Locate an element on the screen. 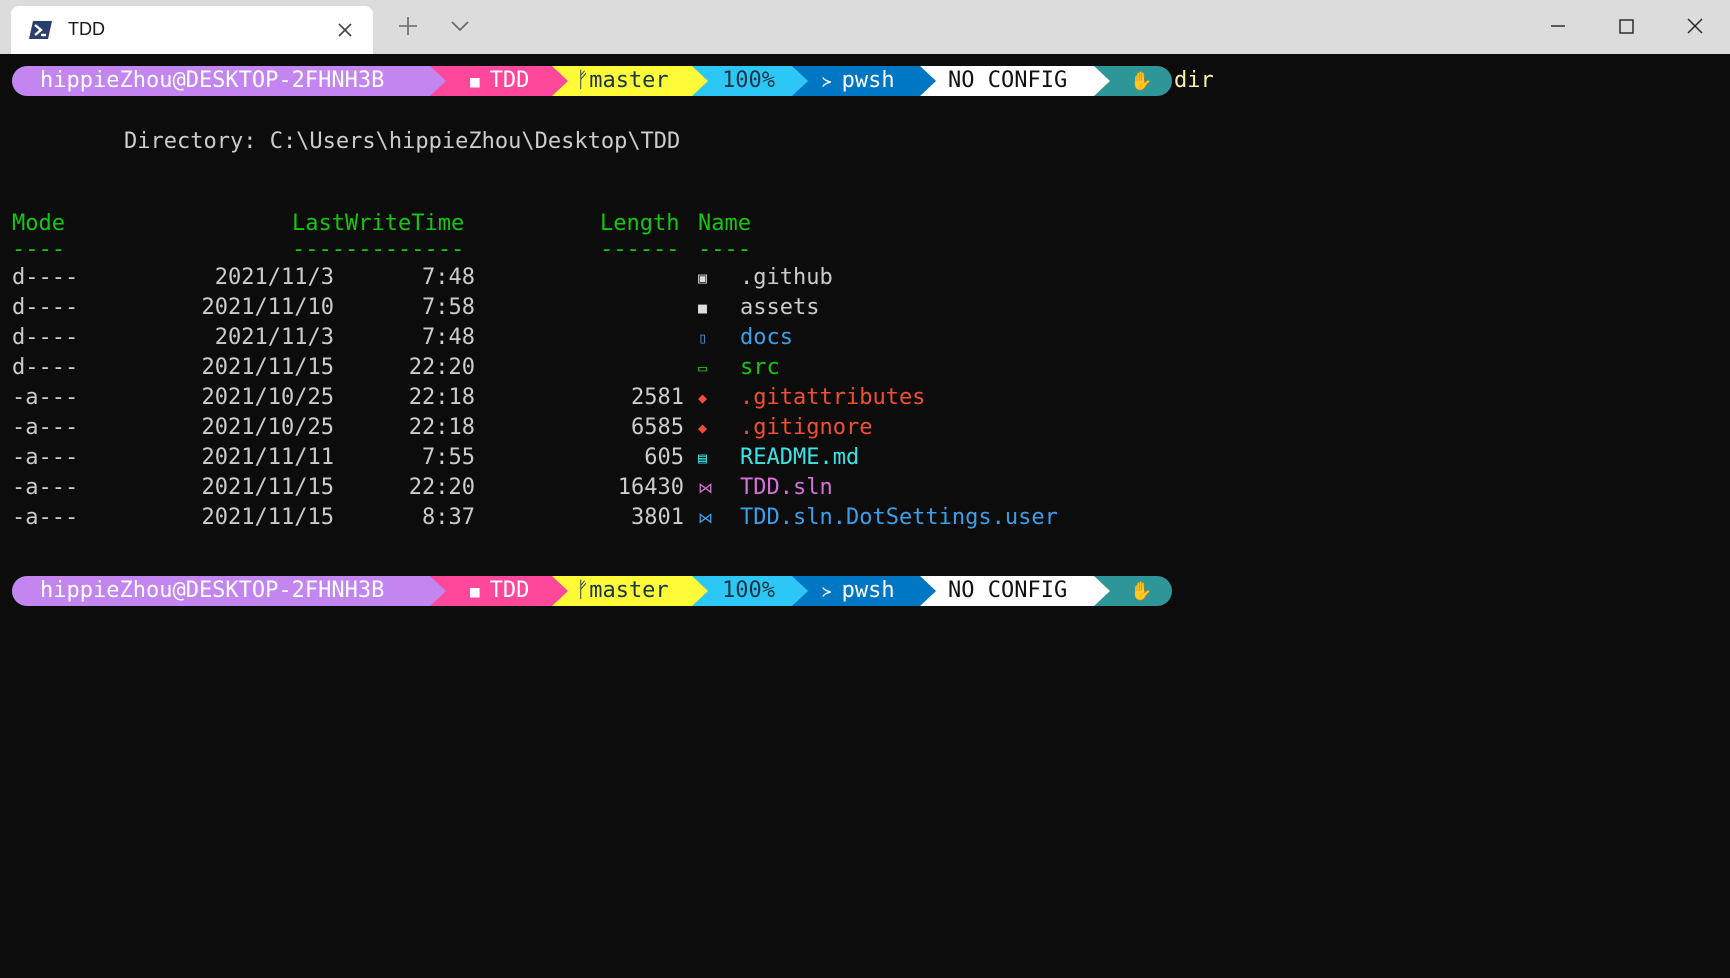 This screenshot has height=978, width=1730. row-time: 22:18 is located at coordinates (441, 427).